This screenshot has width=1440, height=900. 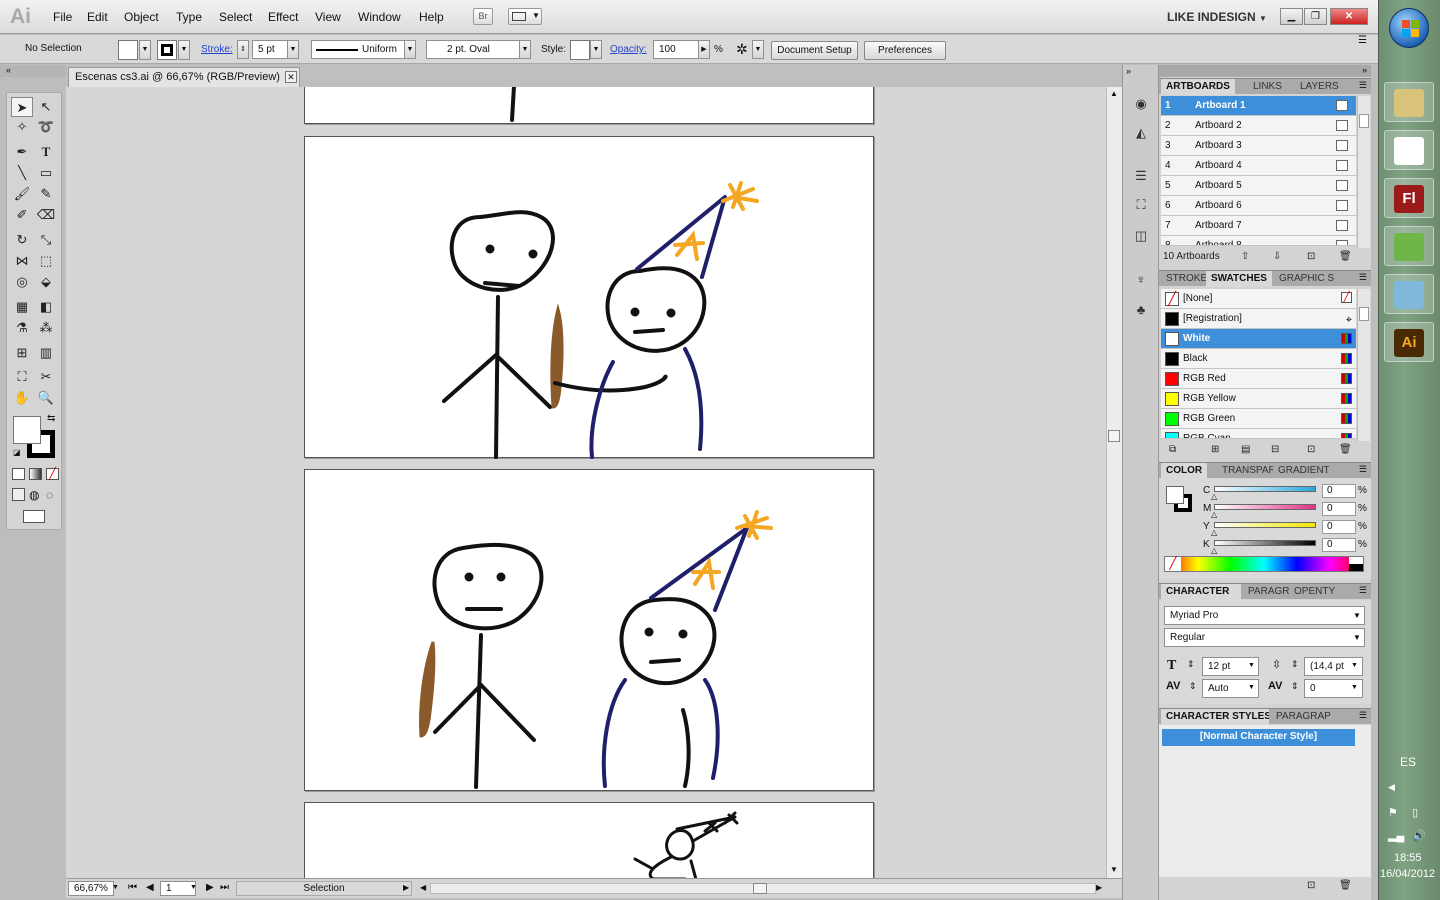 What do you see at coordinates (193, 887) in the screenshot?
I see `artboard-dropdown-icon: ▼` at bounding box center [193, 887].